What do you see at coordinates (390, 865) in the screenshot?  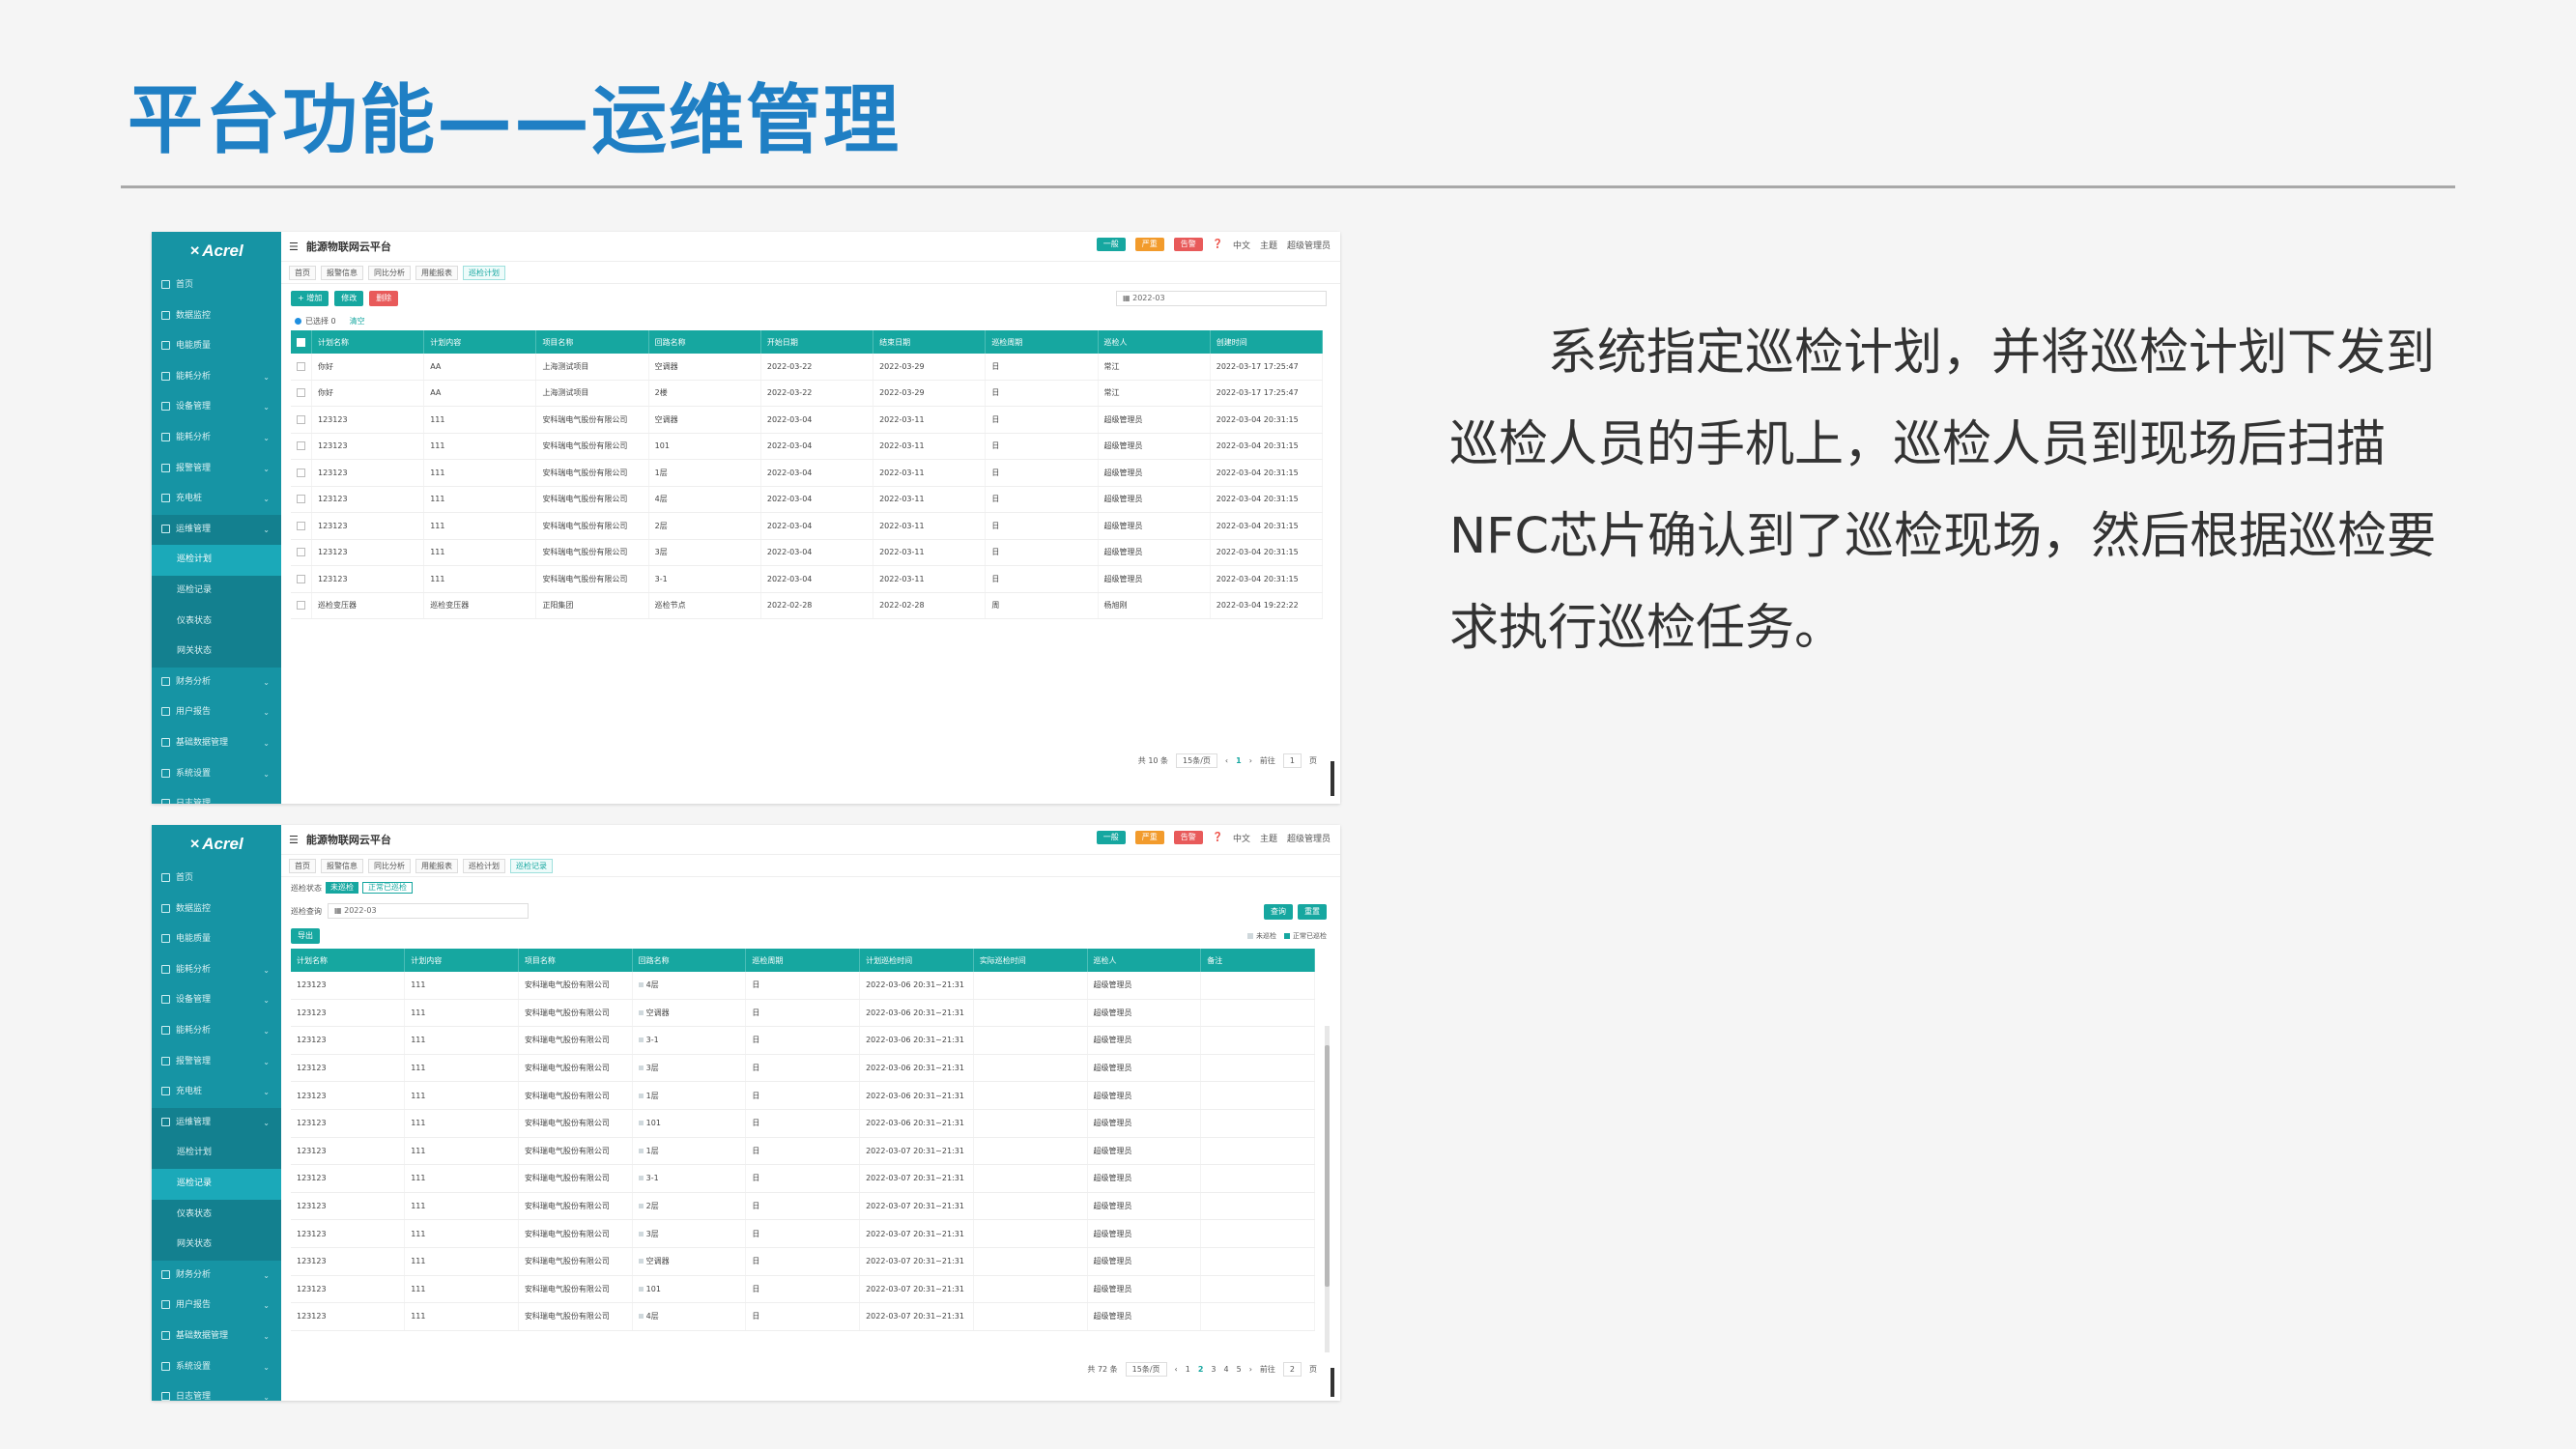 I see `tab: 同比分析` at bounding box center [390, 865].